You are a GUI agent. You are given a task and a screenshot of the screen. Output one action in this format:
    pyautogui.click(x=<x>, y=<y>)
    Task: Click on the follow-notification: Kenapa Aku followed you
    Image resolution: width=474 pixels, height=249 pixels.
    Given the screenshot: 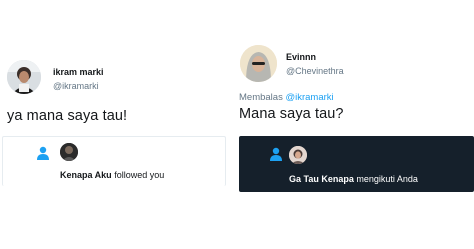 What is the action you would take?
    pyautogui.click(x=114, y=161)
    